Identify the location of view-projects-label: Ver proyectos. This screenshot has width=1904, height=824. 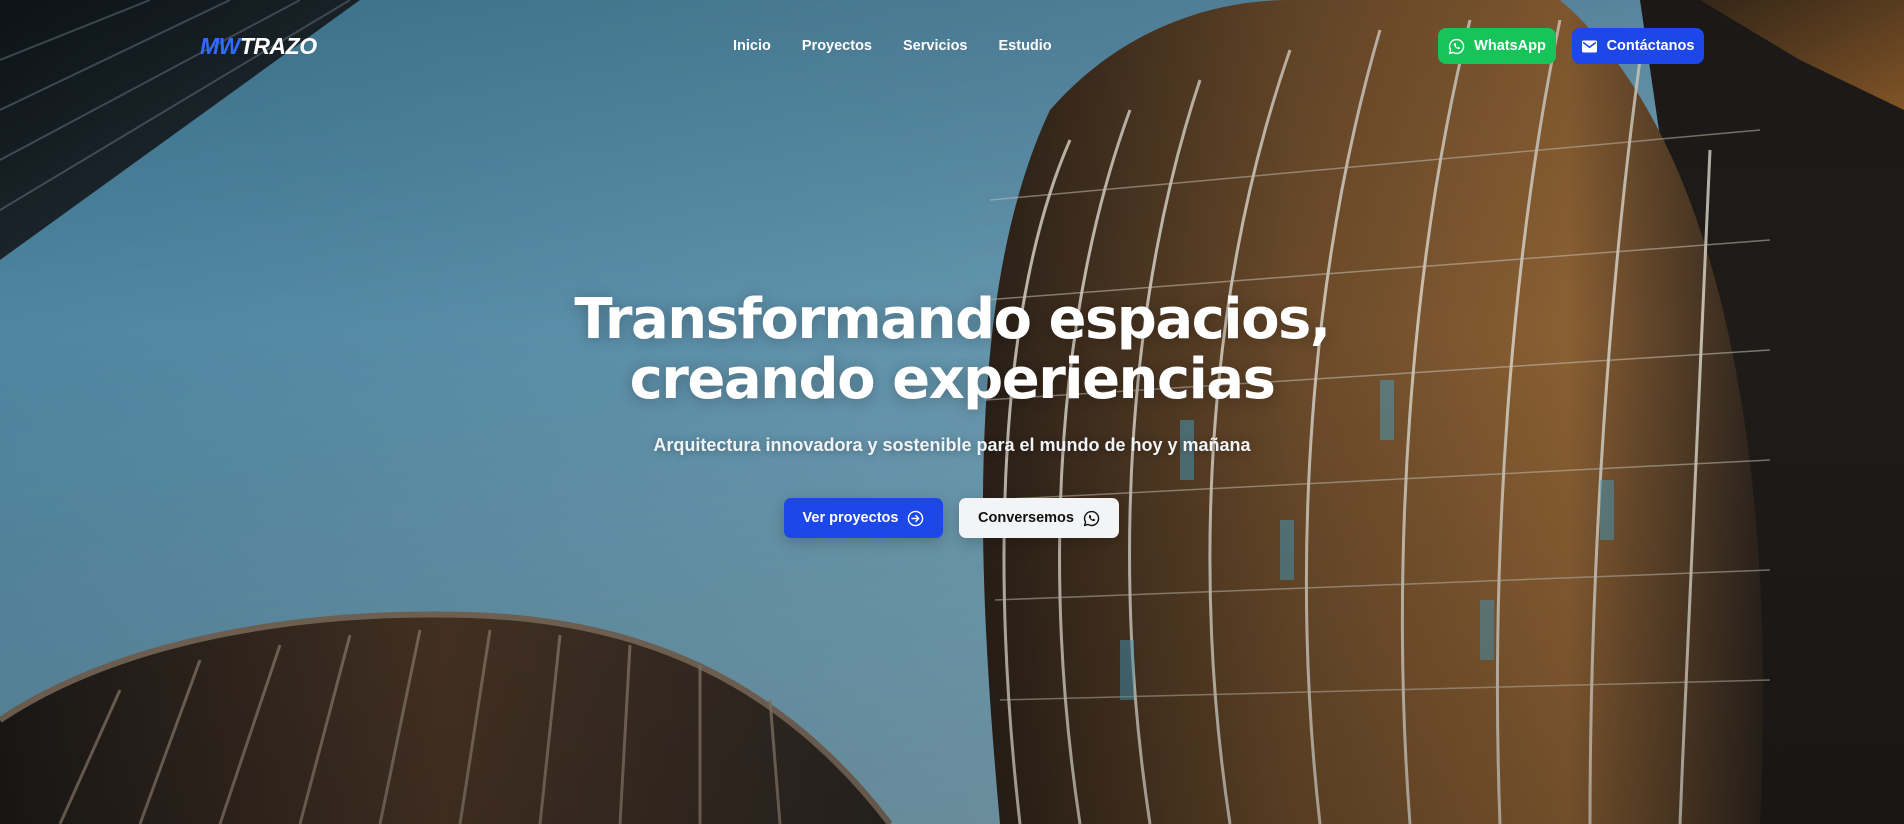
(850, 518).